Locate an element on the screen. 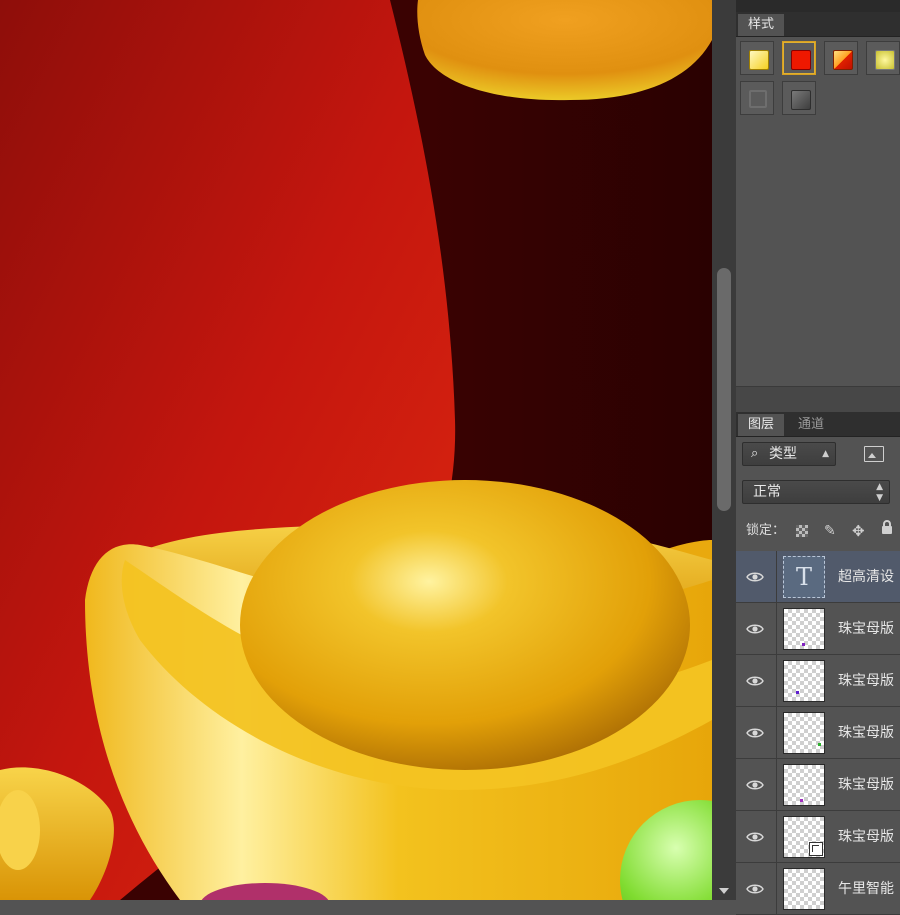  tab-layers: 图层 is located at coordinates (761, 425).